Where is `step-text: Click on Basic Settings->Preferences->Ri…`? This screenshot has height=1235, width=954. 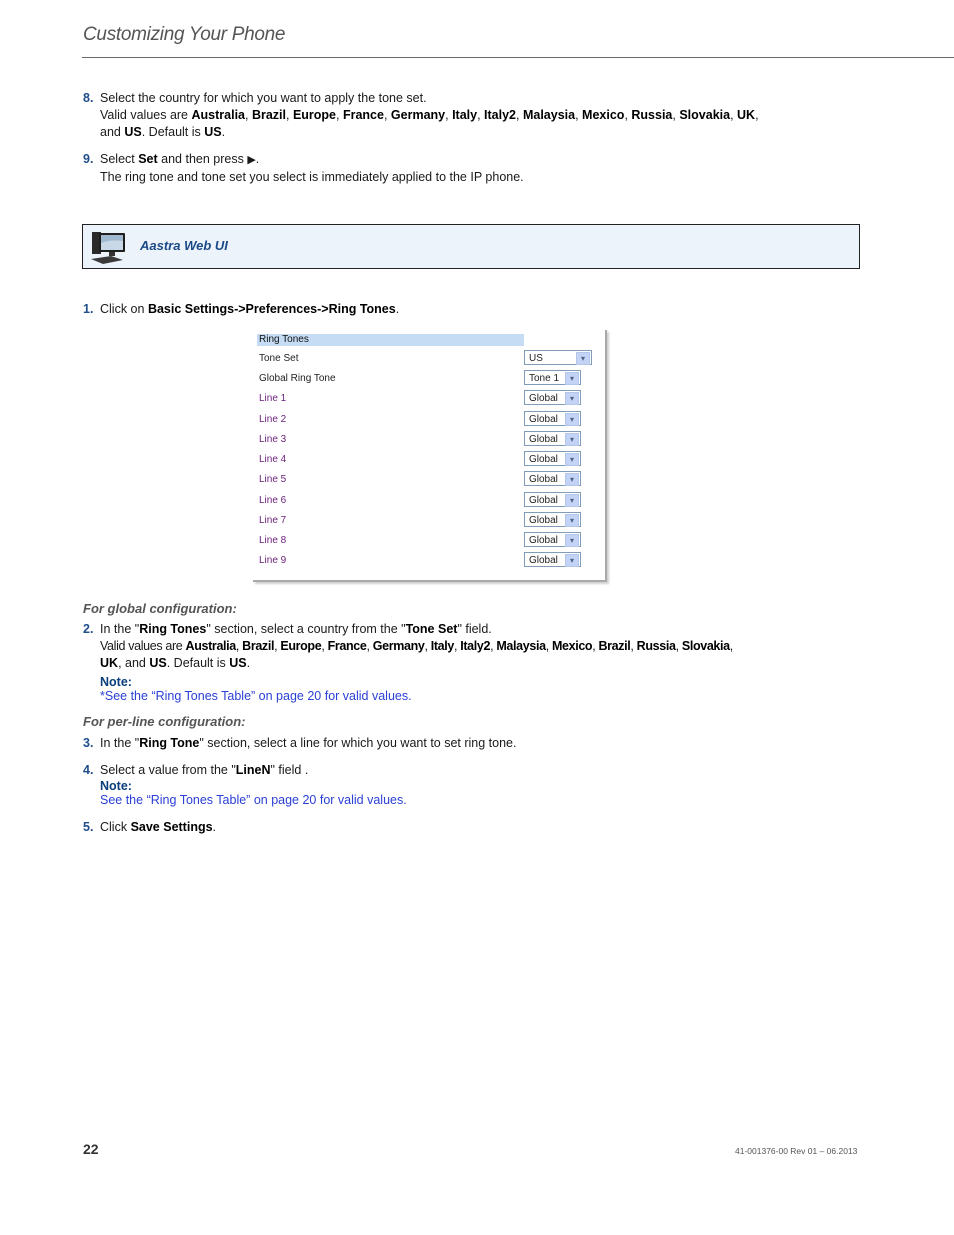
step-text: Click on Basic Settings->Preferences->Ri… is located at coordinates (250, 309).